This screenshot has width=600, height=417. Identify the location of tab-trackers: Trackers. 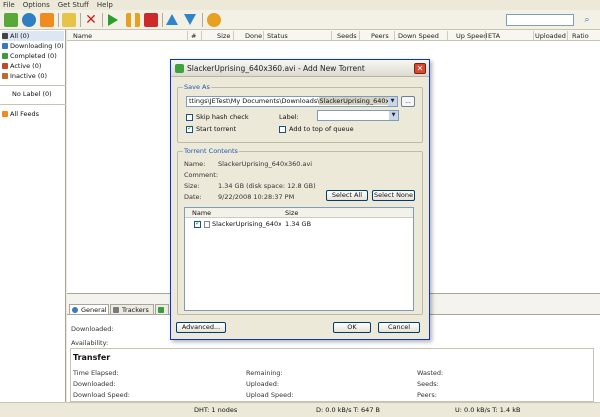
(132, 309).